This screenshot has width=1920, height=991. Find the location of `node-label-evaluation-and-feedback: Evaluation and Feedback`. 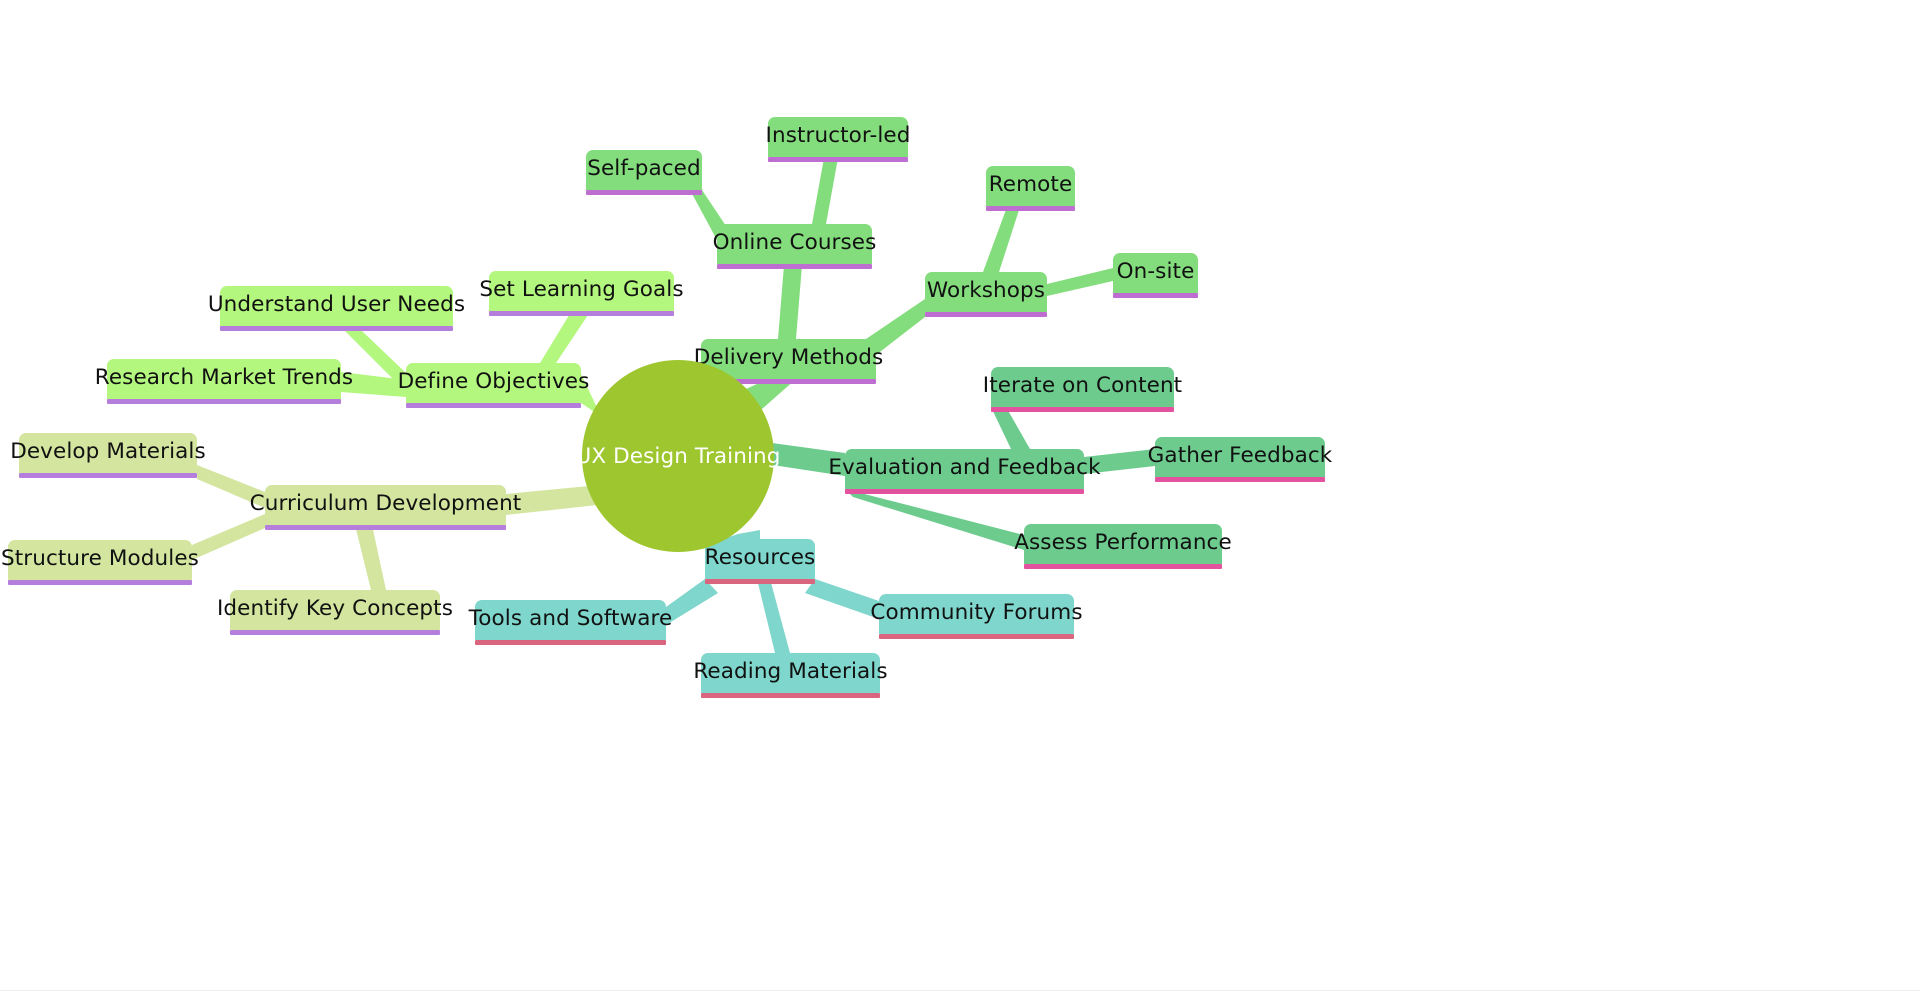

node-label-evaluation-and-feedback: Evaluation and Feedback is located at coordinates (964, 468).